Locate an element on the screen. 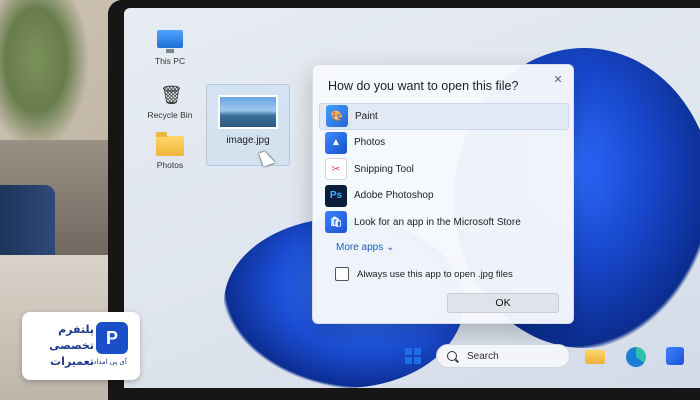  app-label: Paint is located at coordinates (366, 116).